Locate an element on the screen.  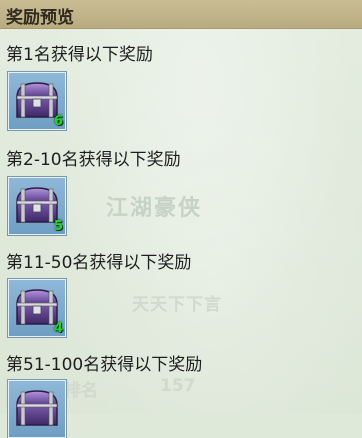
reward-slot-rank-2-10: 5 is located at coordinates (37, 206).